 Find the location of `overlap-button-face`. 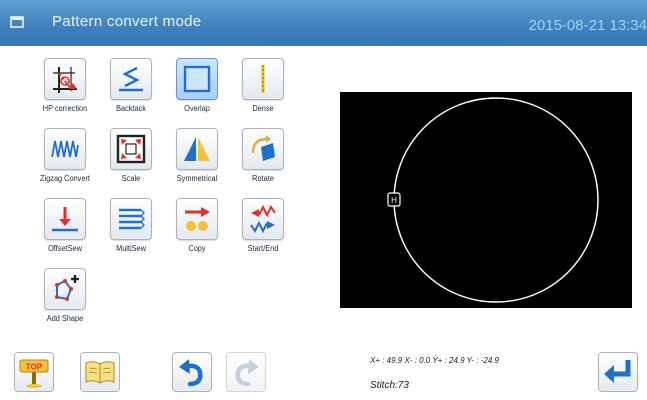

overlap-button-face is located at coordinates (197, 79).